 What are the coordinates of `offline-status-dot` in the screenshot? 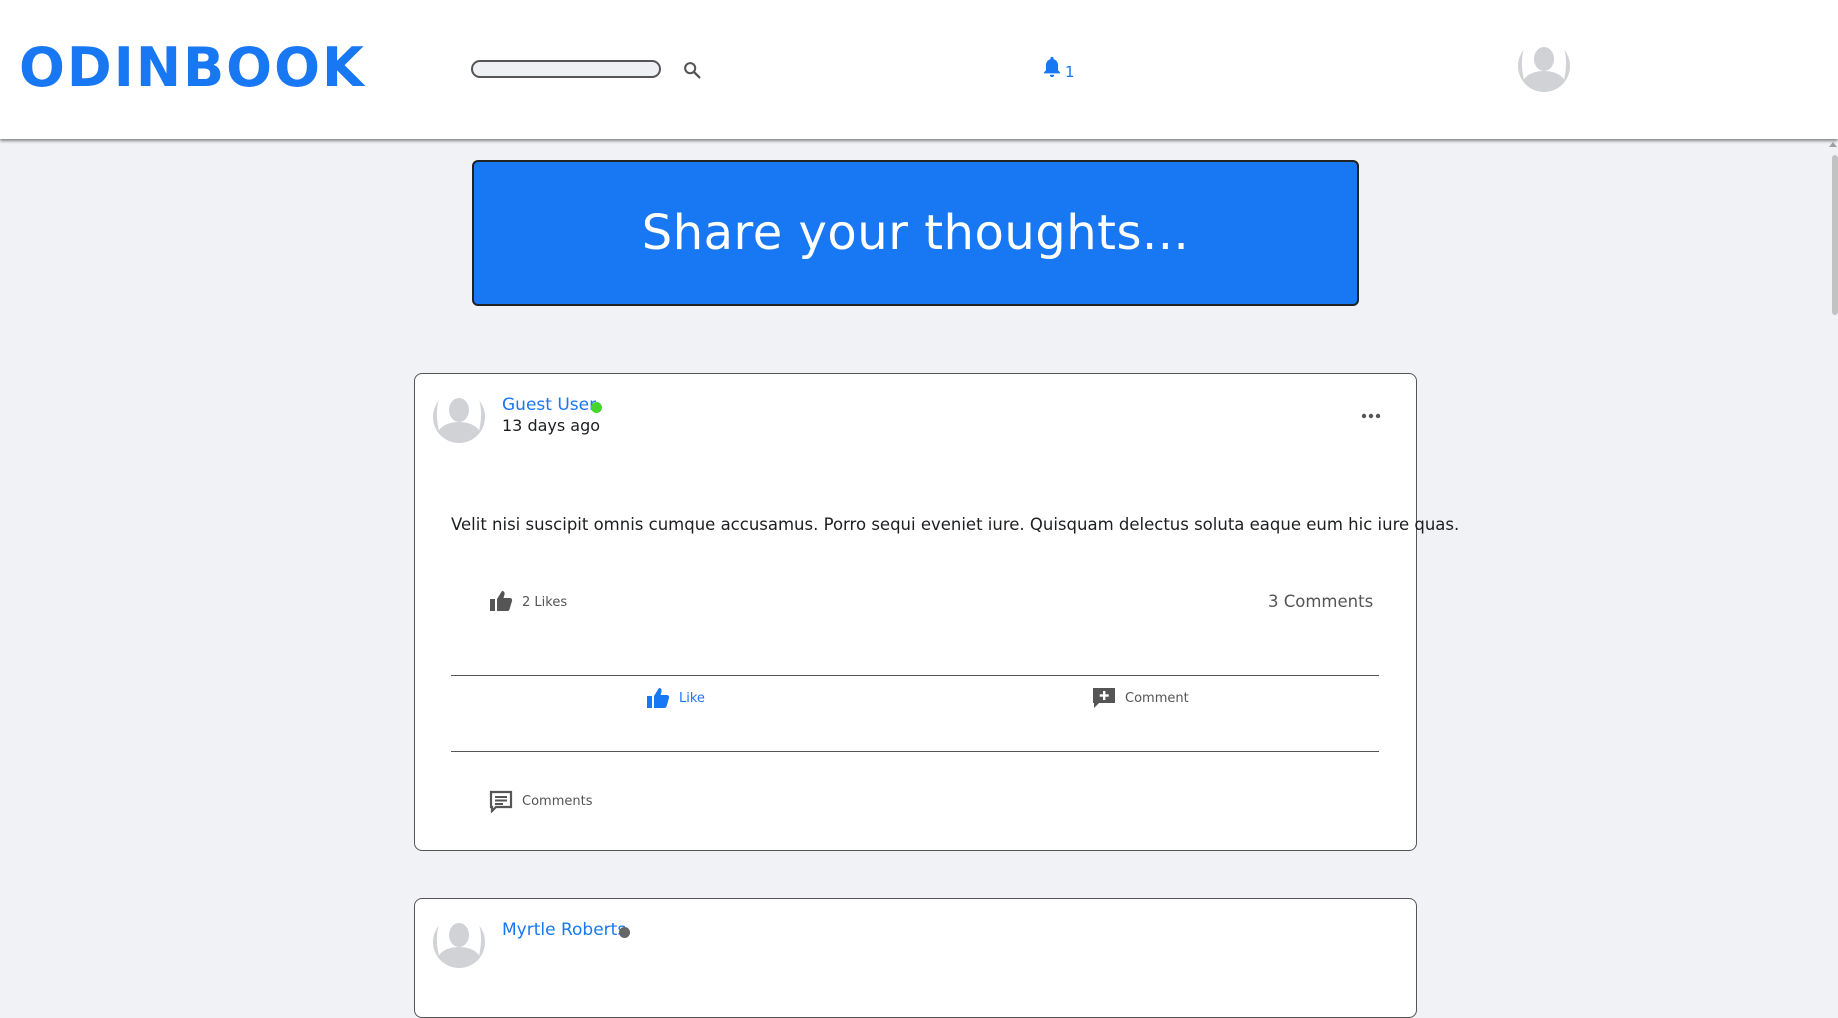 It's located at (624, 932).